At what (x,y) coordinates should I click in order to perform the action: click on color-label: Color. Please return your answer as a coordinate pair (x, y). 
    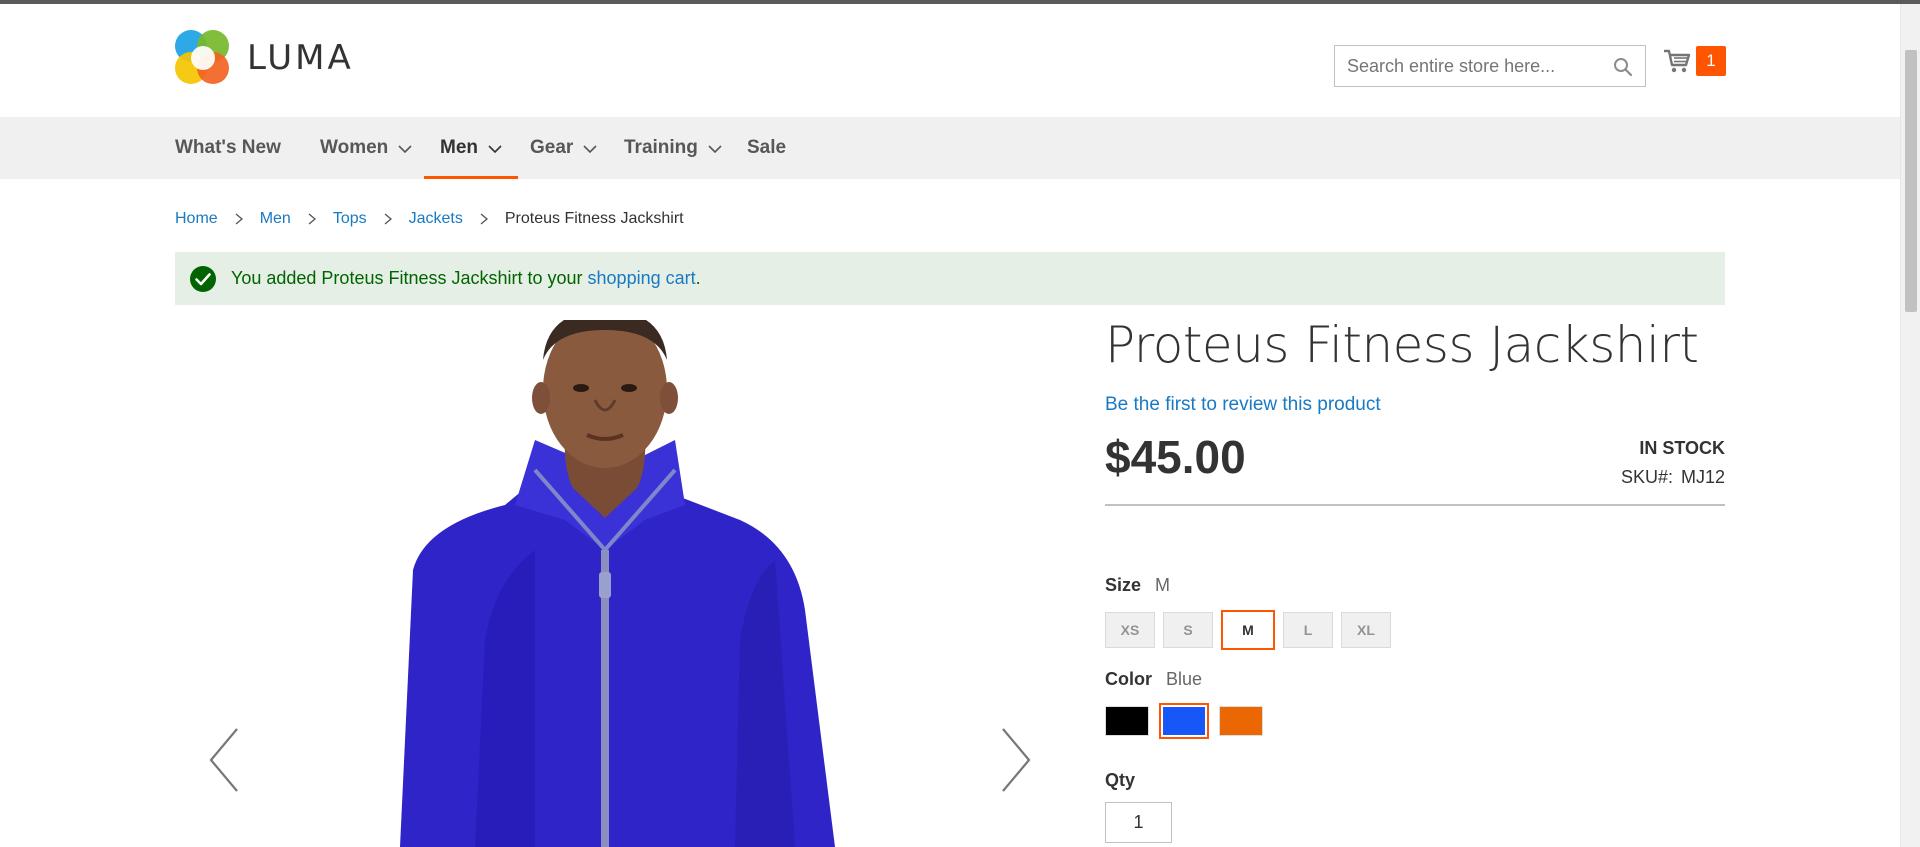
    Looking at the image, I should click on (1128, 679).